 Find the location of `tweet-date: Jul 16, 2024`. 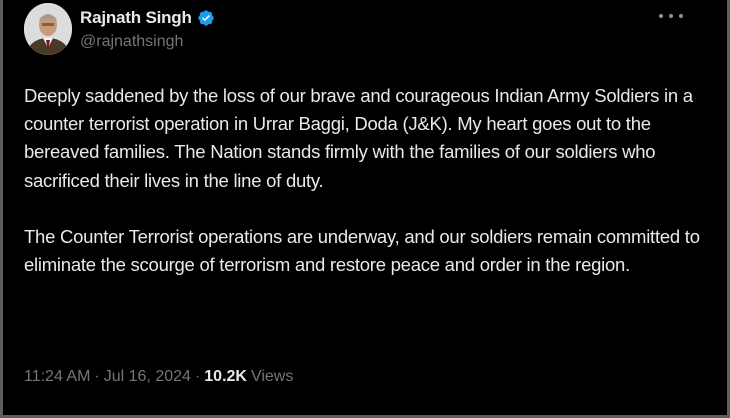

tweet-date: Jul 16, 2024 is located at coordinates (147, 377).